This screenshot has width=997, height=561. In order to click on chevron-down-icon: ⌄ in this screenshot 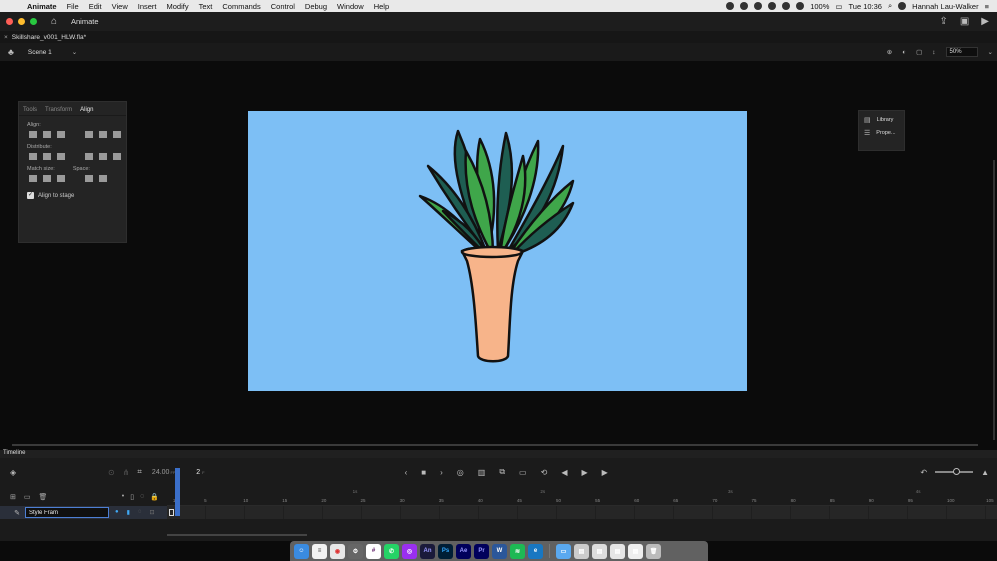, I will do `click(74, 52)`.